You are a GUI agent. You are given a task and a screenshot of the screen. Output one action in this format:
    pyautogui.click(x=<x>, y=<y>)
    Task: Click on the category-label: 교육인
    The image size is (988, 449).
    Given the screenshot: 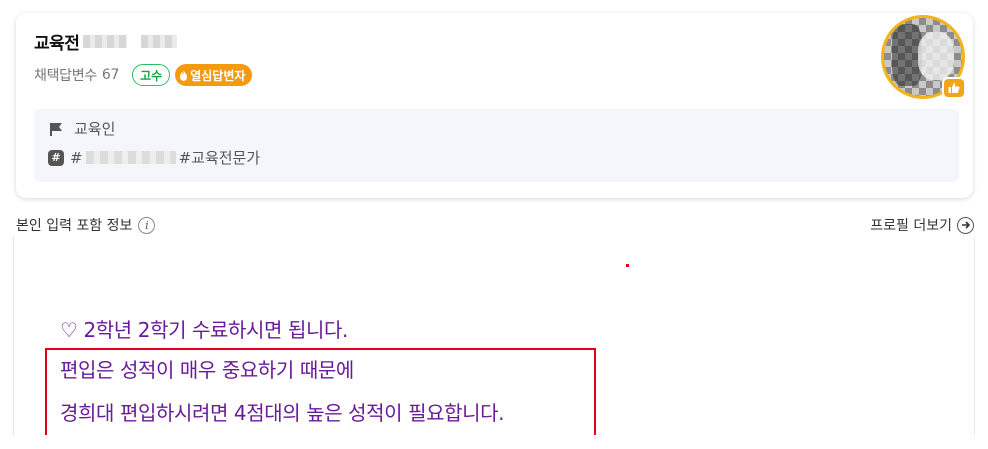 What is the action you would take?
    pyautogui.click(x=95, y=129)
    